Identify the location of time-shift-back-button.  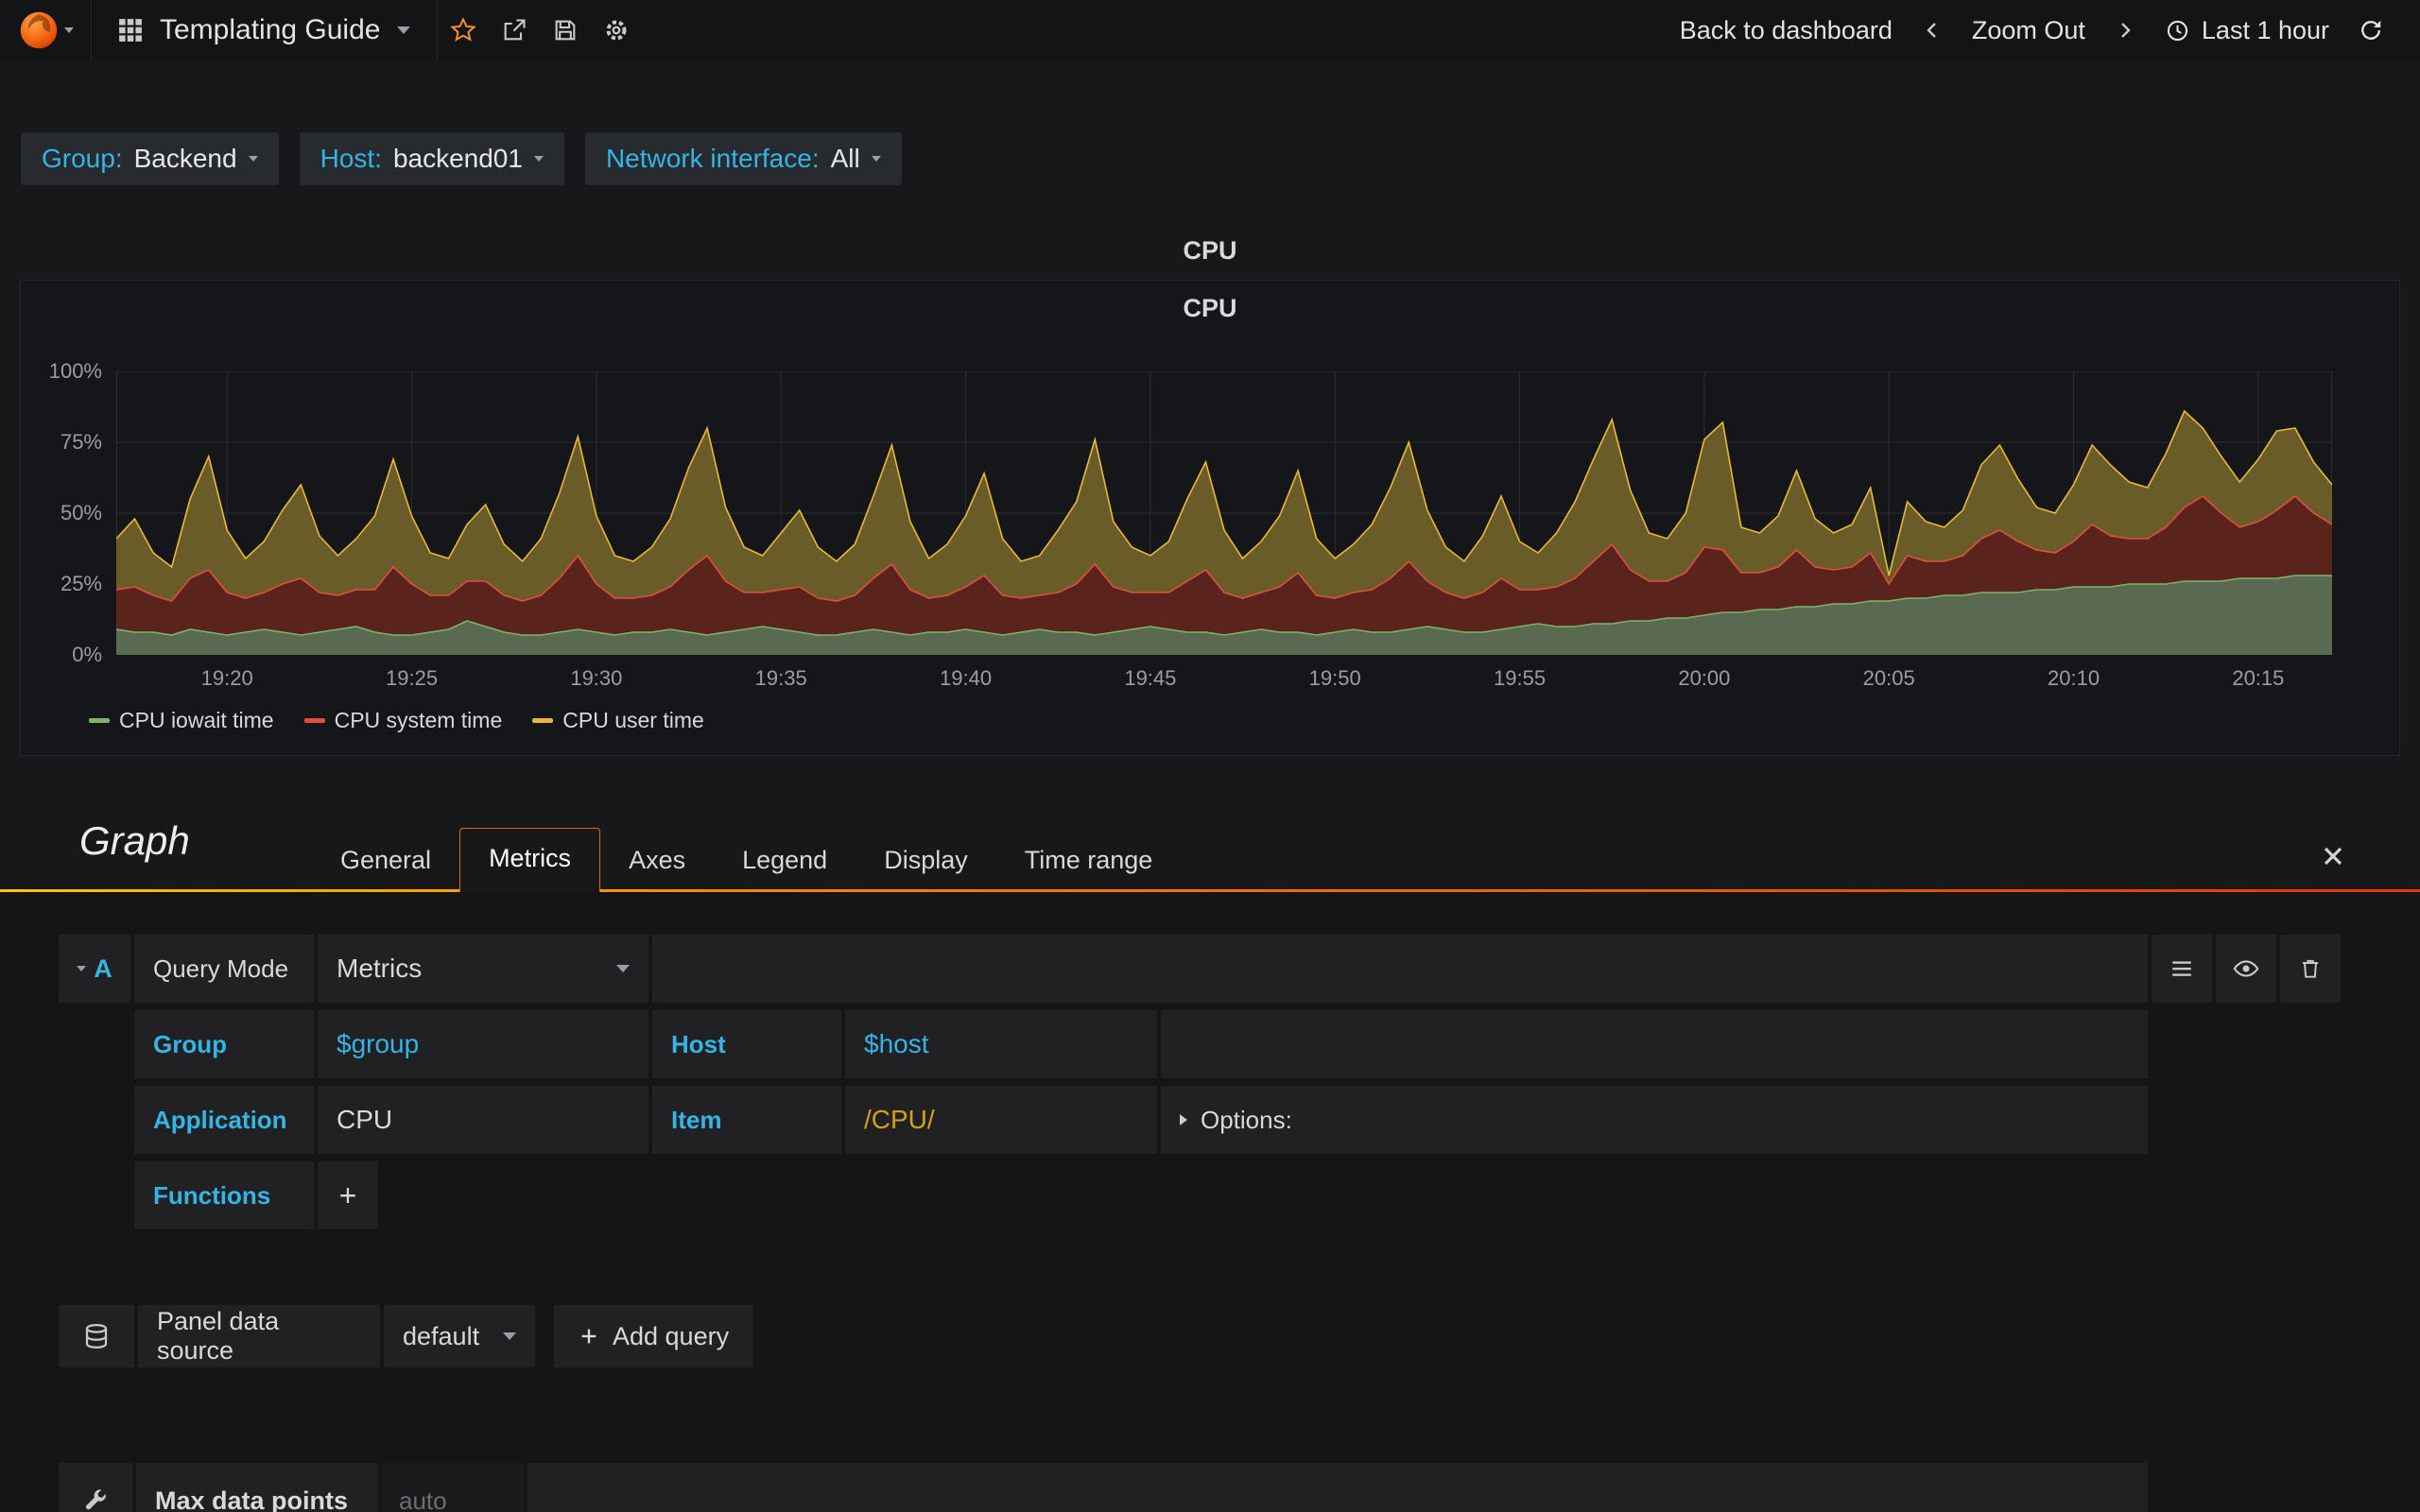
(1932, 30).